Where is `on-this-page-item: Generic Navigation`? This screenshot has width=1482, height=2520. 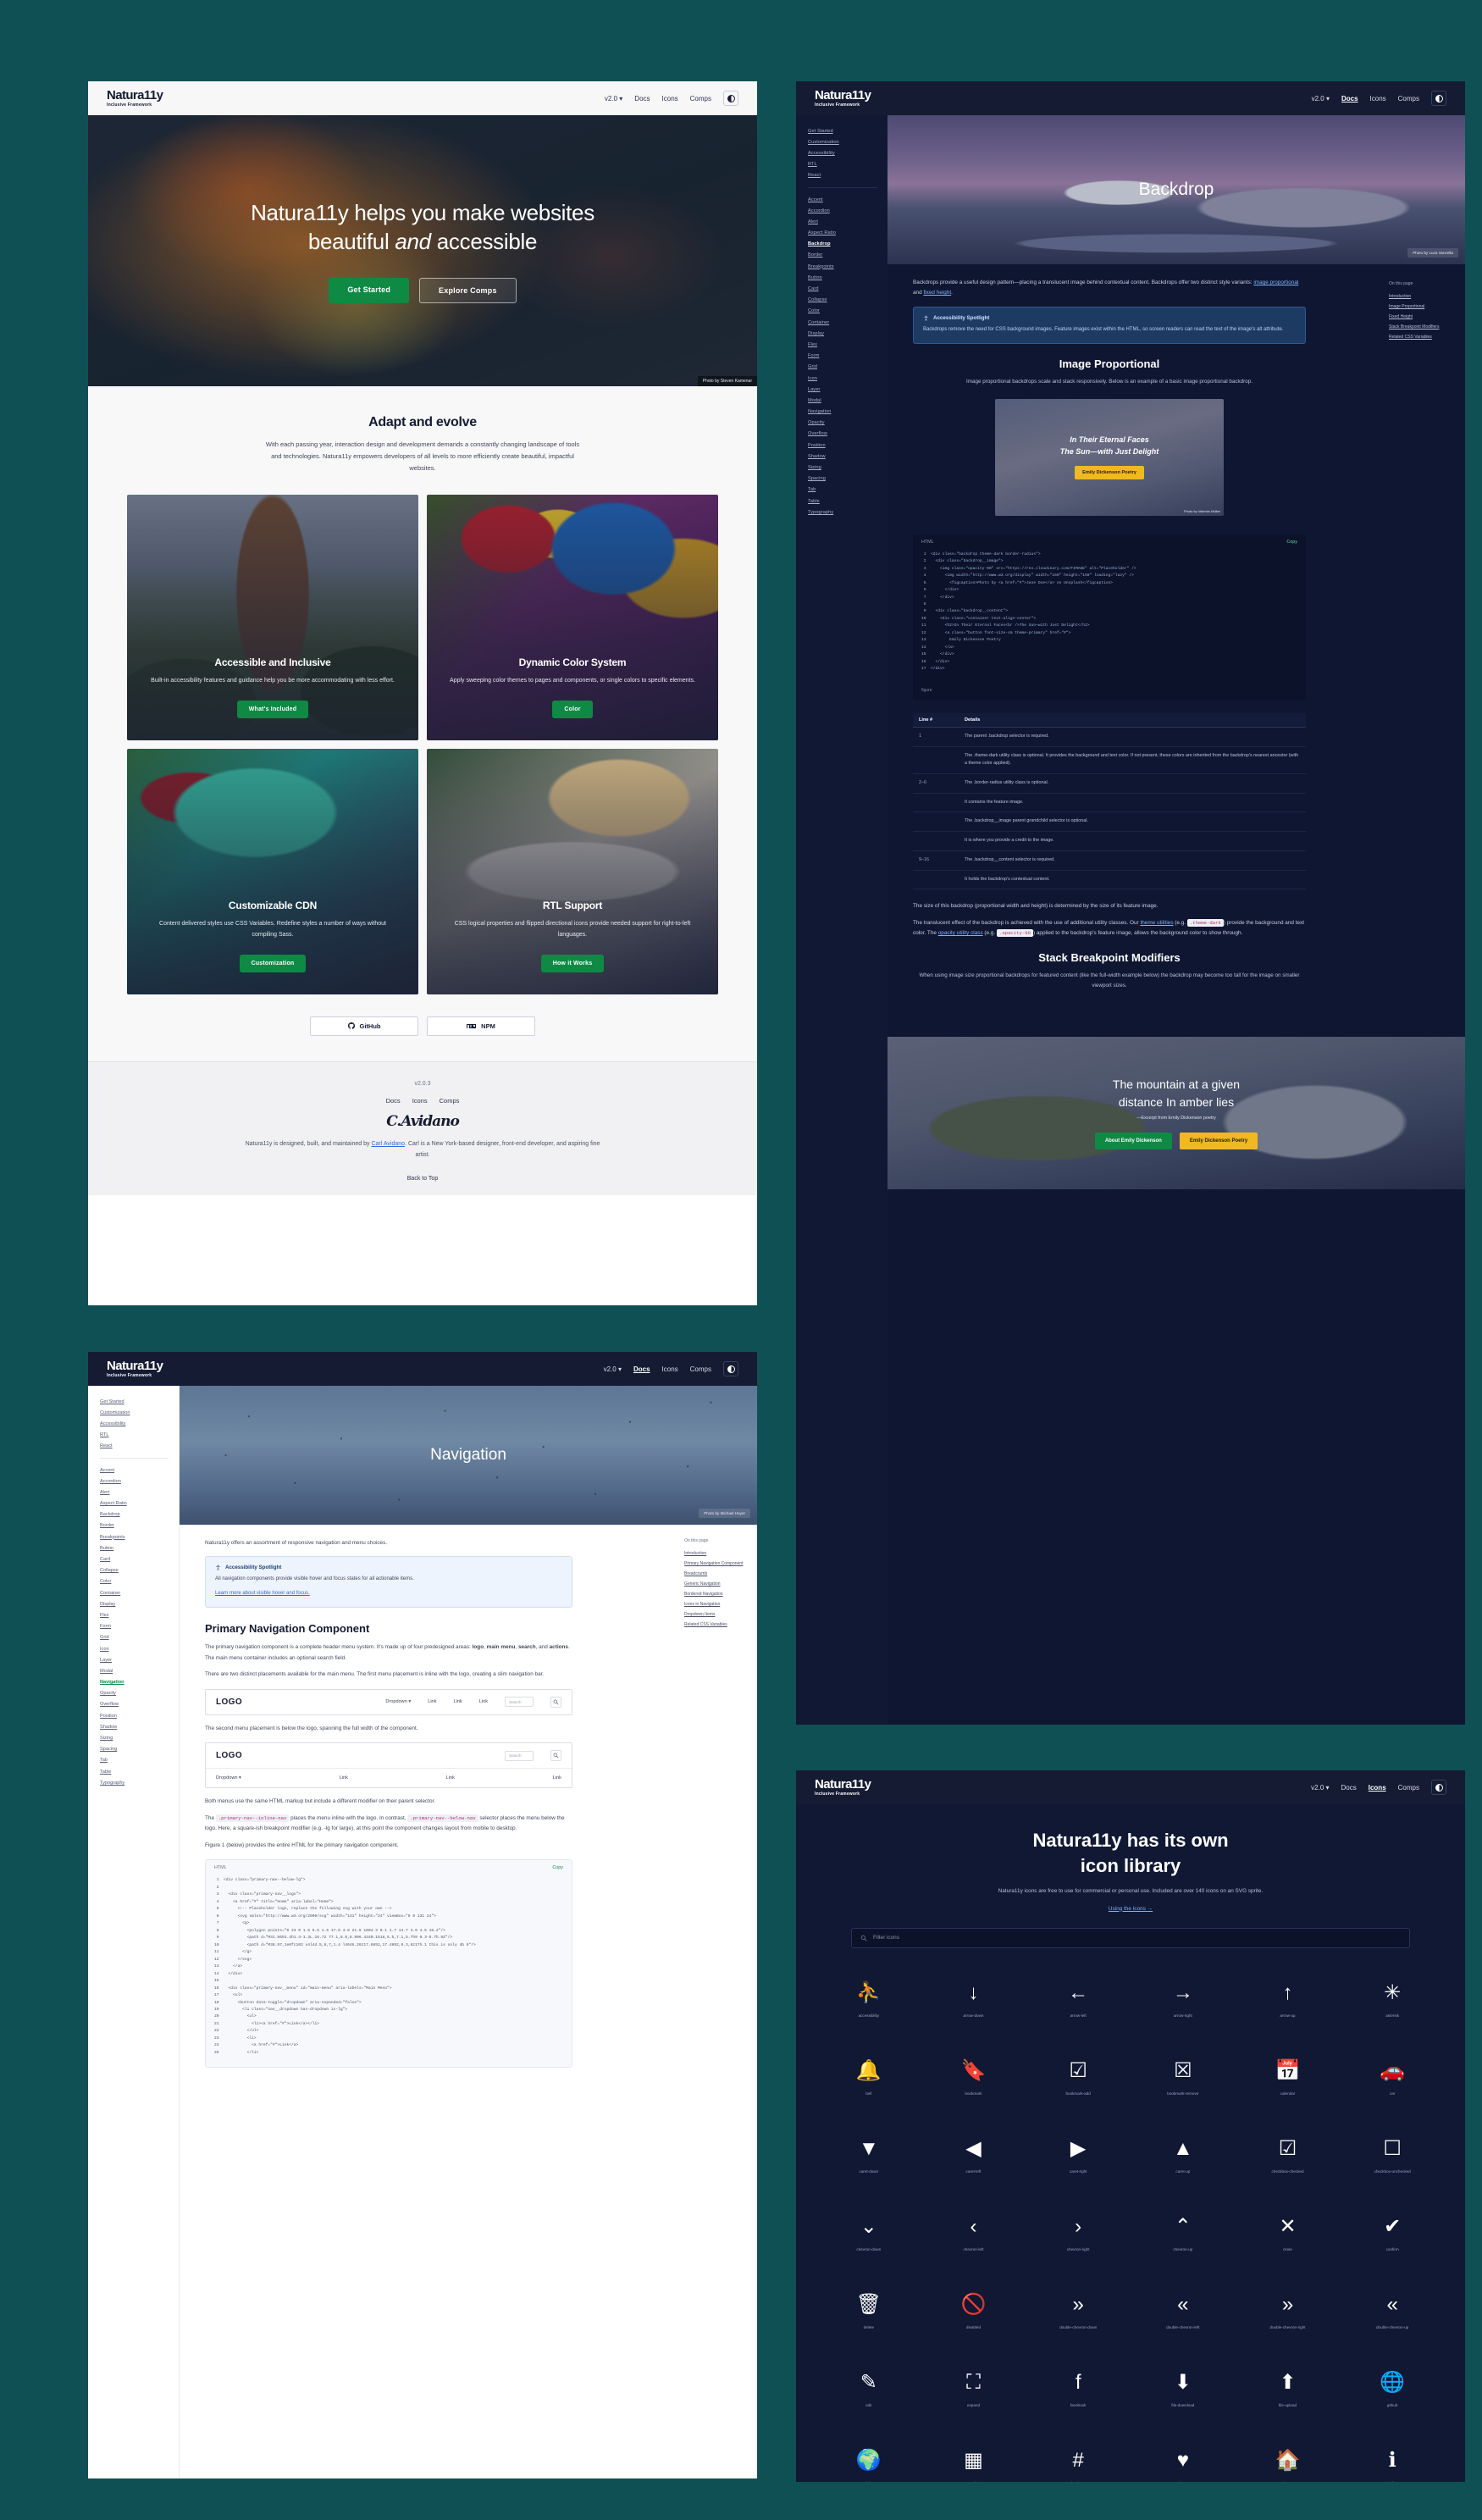
on-this-page-item: Generic Navigation is located at coordinates (718, 1584).